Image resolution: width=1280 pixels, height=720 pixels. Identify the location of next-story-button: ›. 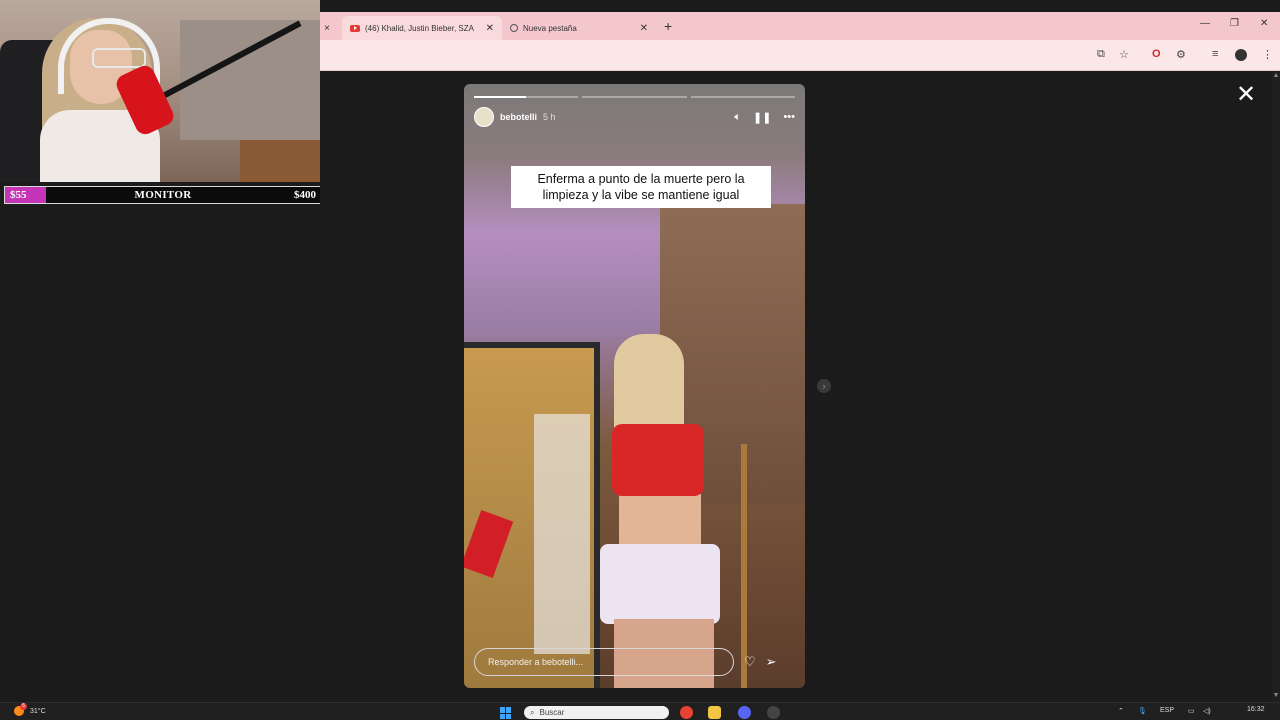
(824, 386).